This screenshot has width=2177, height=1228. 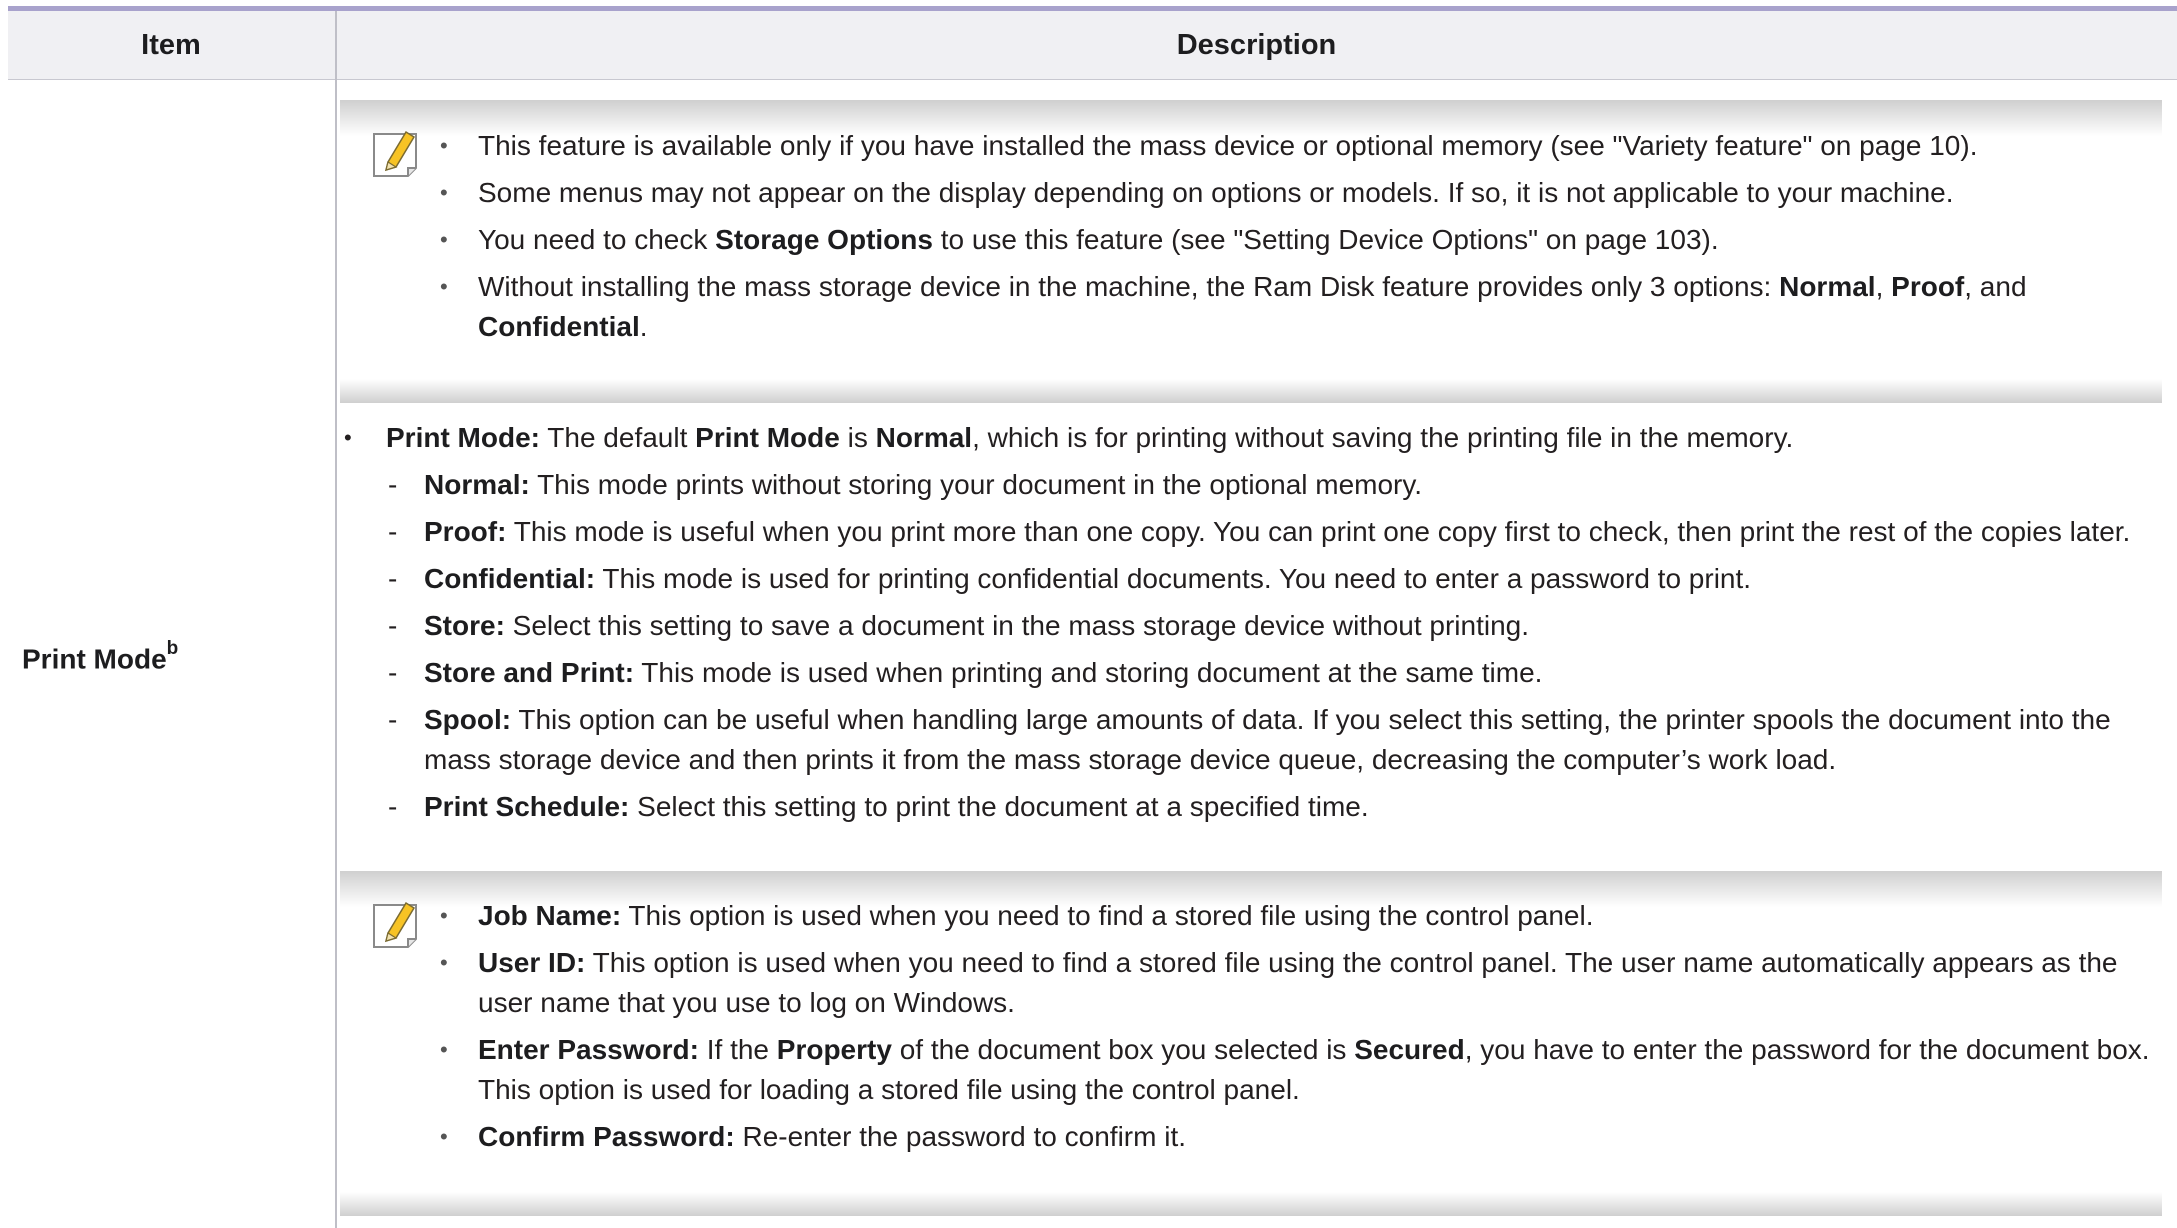 I want to click on header-item: Item, so click(x=171, y=44).